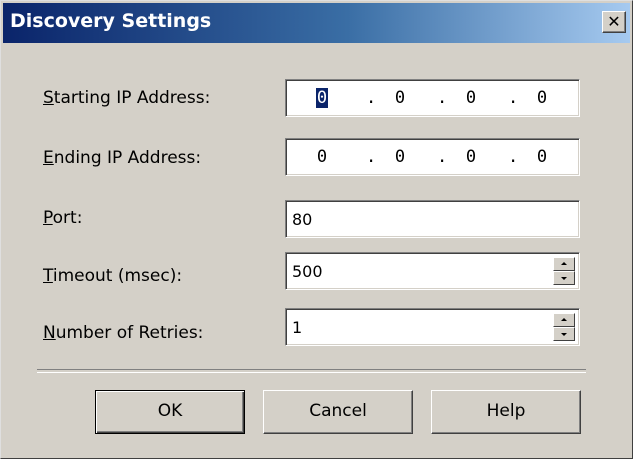 The image size is (633, 459). What do you see at coordinates (117, 276) in the screenshot?
I see `timeout-label-text: imeout (msec):` at bounding box center [117, 276].